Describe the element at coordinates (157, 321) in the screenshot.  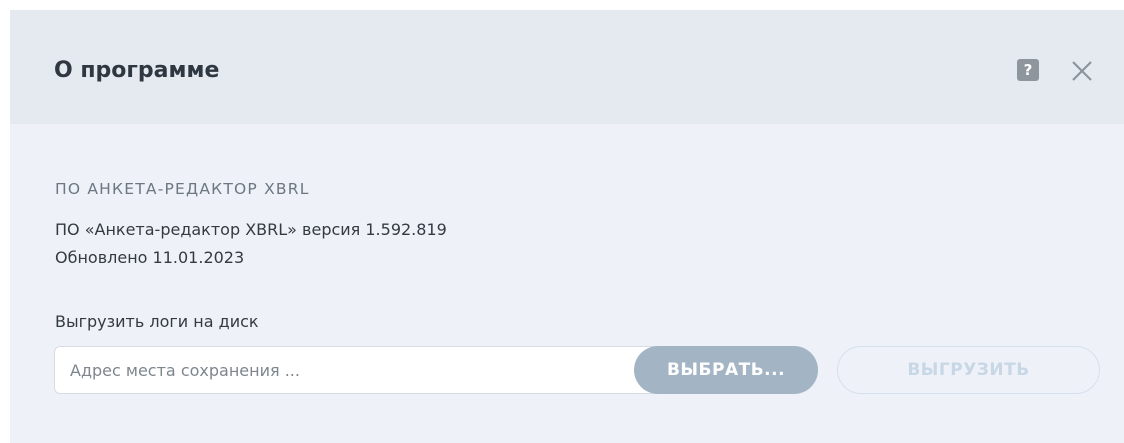
I see `export-logs-label: Выгрузить логи на диск` at that location.